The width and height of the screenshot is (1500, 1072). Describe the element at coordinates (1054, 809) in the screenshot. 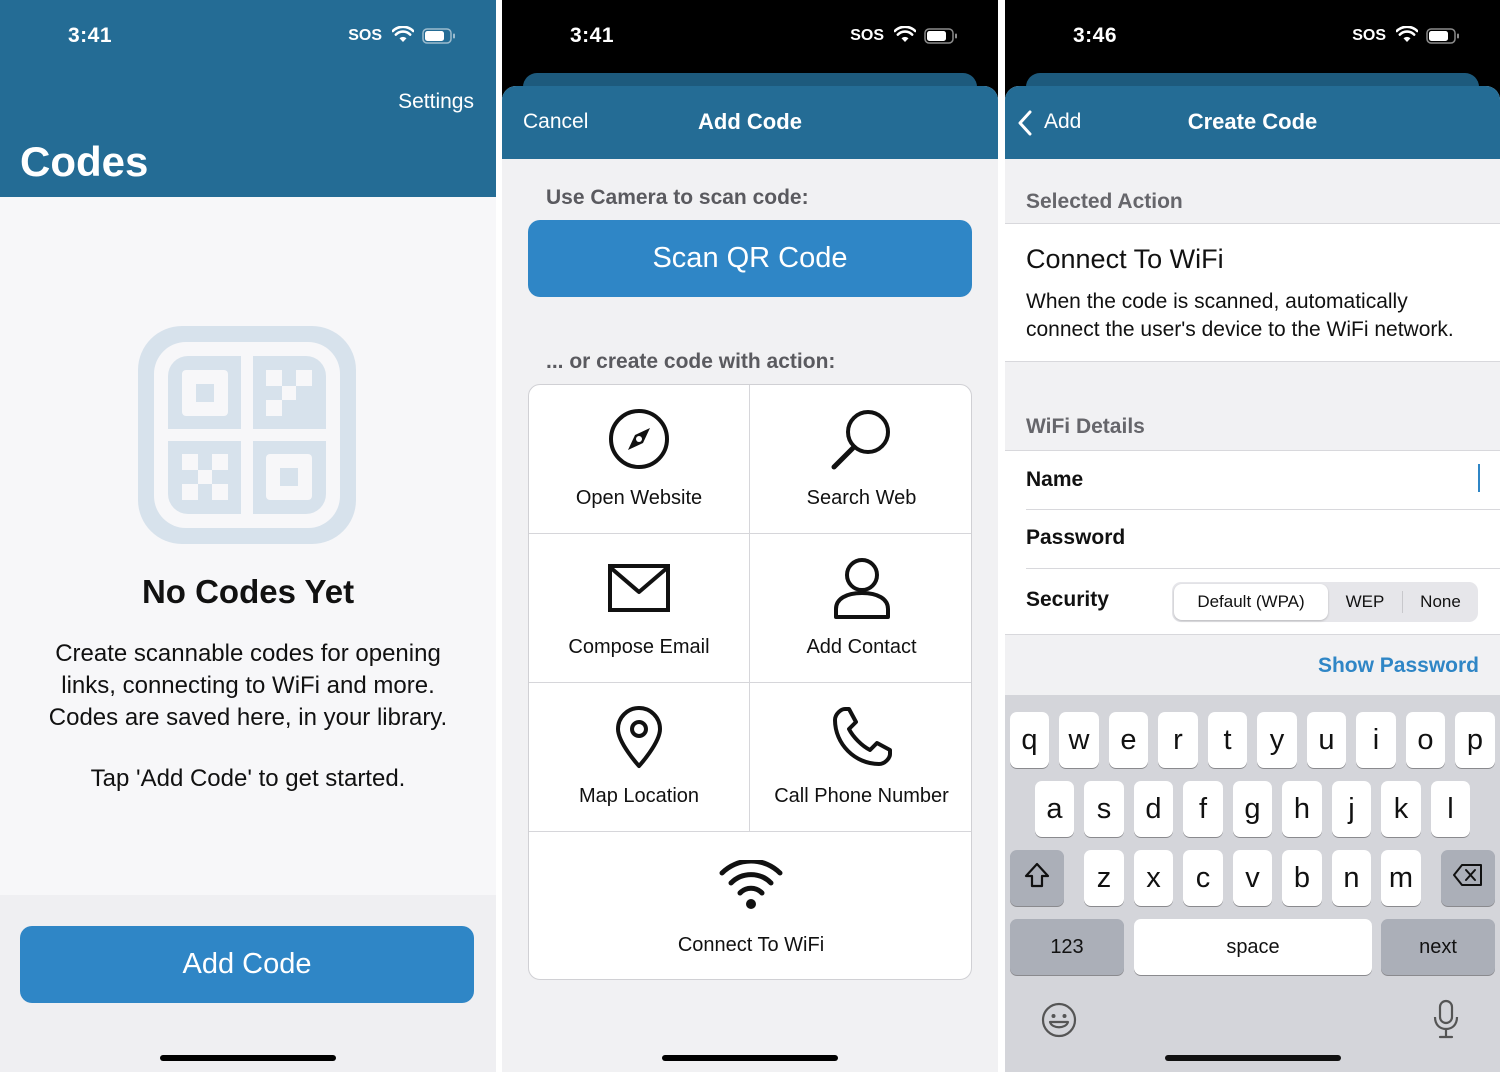

I see `key-a: a` at that location.